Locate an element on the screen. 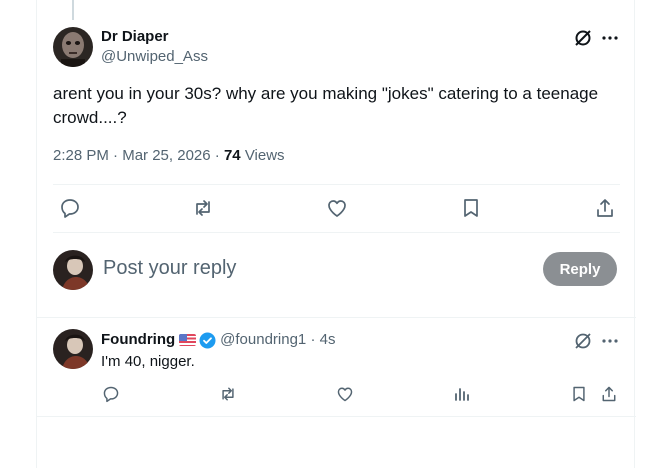 The image size is (668, 468). avatar-self is located at coordinates (73, 270).